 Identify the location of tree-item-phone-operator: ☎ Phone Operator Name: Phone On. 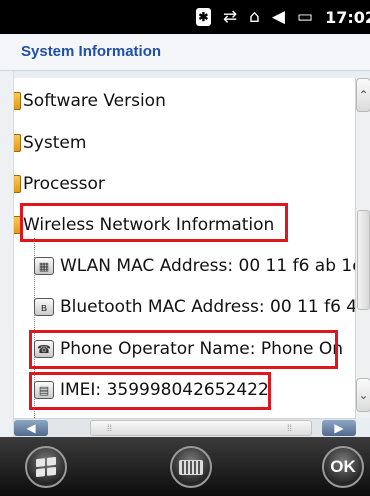
(188, 349).